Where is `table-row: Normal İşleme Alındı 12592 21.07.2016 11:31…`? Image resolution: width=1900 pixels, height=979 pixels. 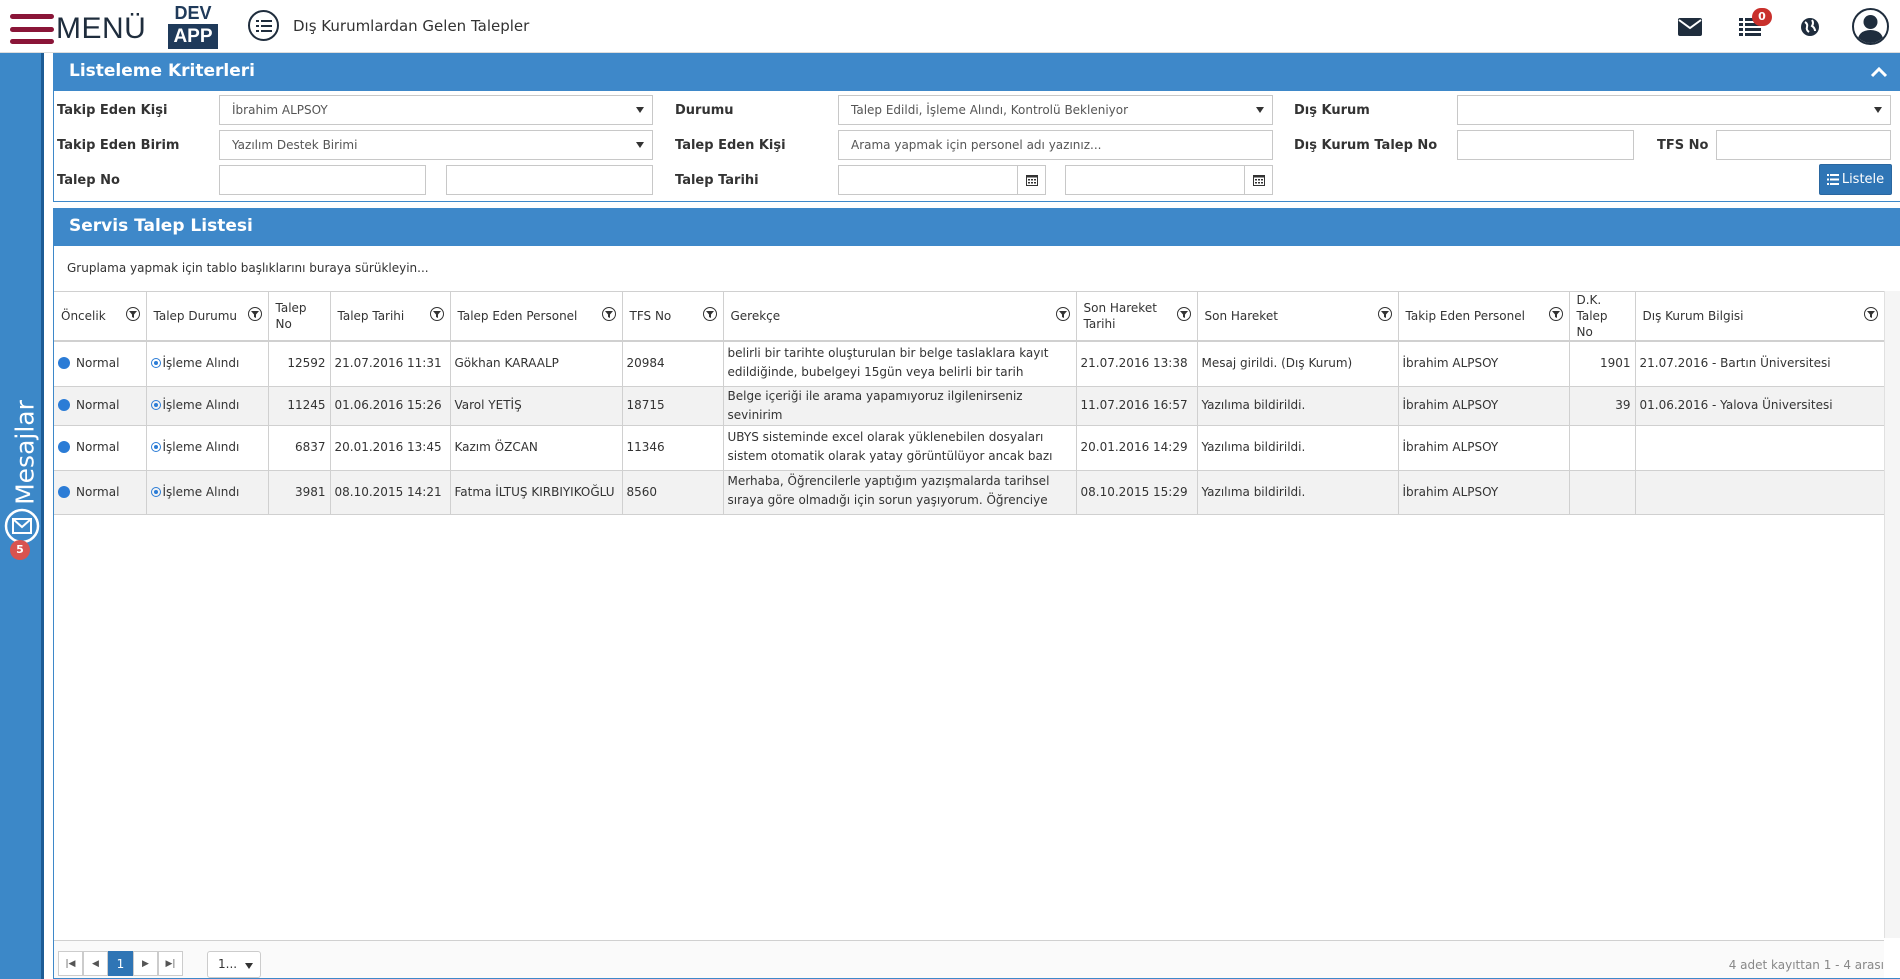 table-row: Normal İşleme Alındı 12592 21.07.2016 11:31… is located at coordinates (969, 364).